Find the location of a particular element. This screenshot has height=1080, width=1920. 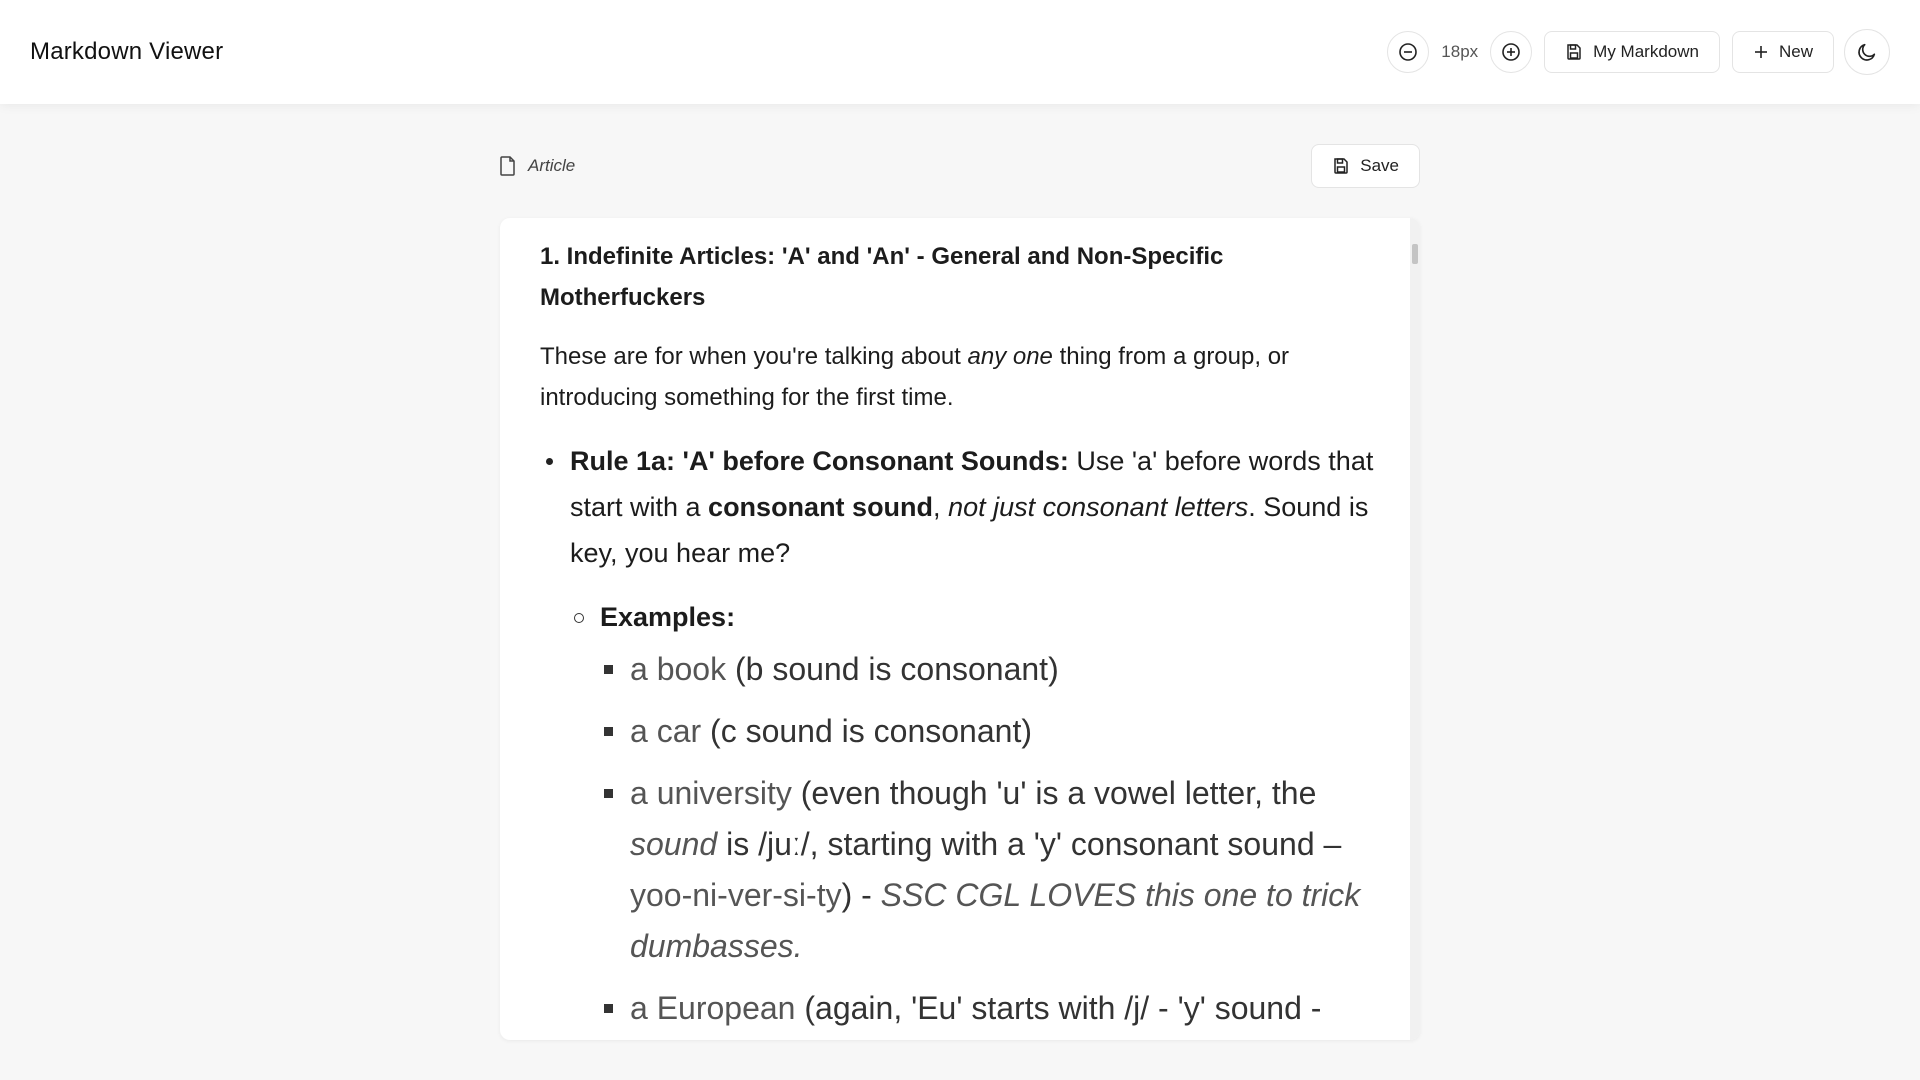

new-document-button: New is located at coordinates (1782, 52).